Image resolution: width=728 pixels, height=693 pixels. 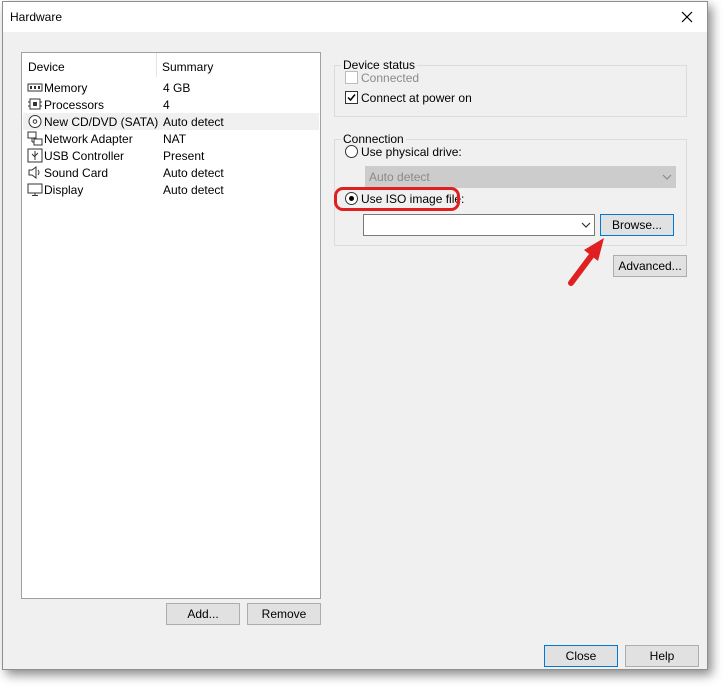 I want to click on device-row-network-adapter: Network Adapter NAT, so click(x=171, y=138).